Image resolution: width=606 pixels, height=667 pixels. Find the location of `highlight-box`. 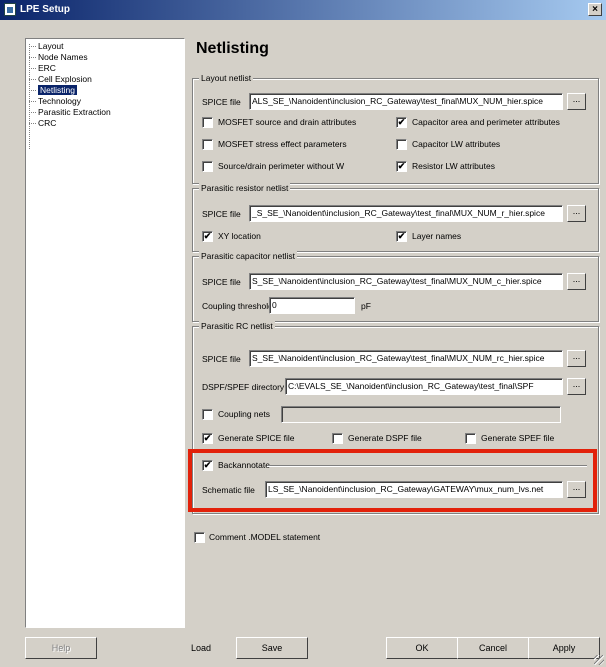

highlight-box is located at coordinates (392, 480).